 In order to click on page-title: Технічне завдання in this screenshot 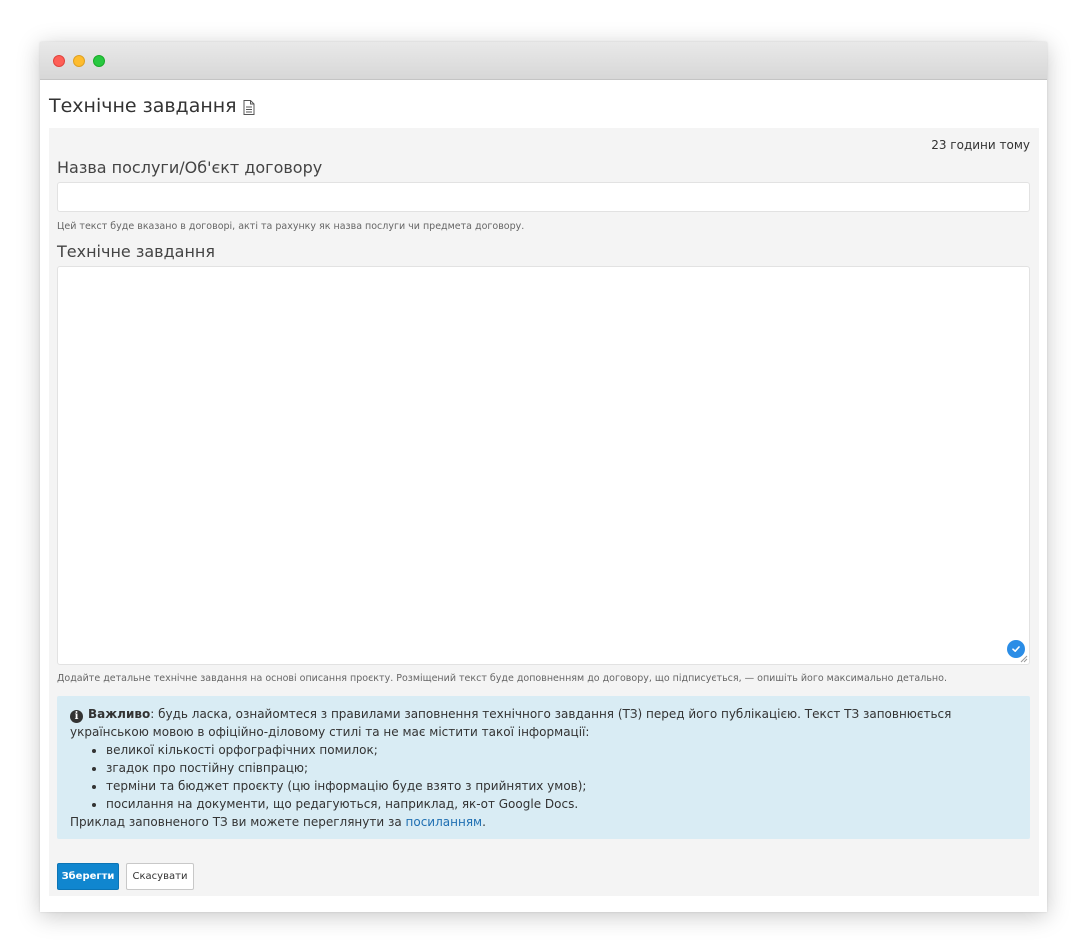, I will do `click(152, 106)`.